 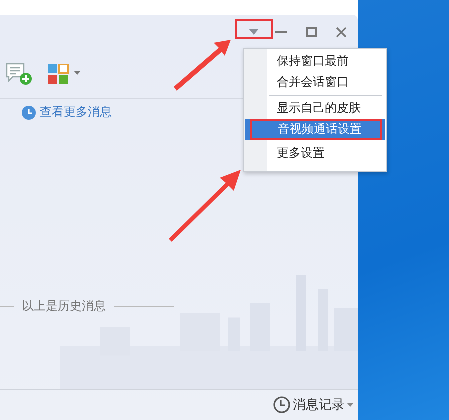 I want to click on menu-item: 合并会话窗口, so click(x=315, y=82).